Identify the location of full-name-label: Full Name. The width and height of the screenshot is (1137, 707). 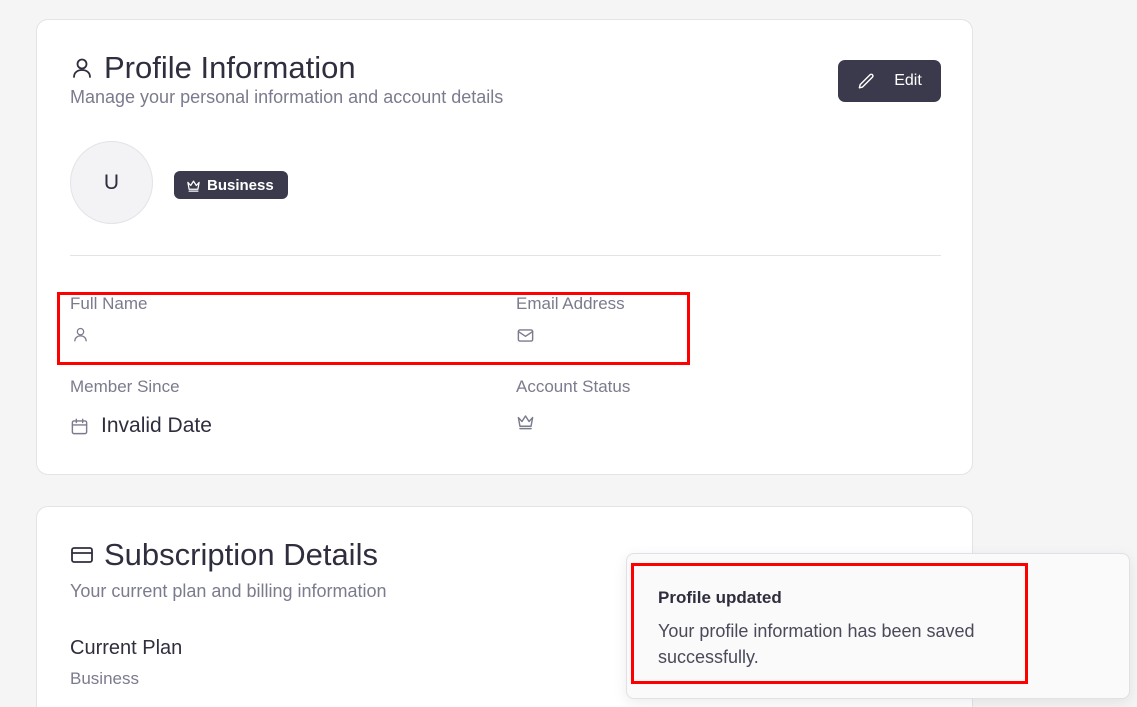
(109, 303).